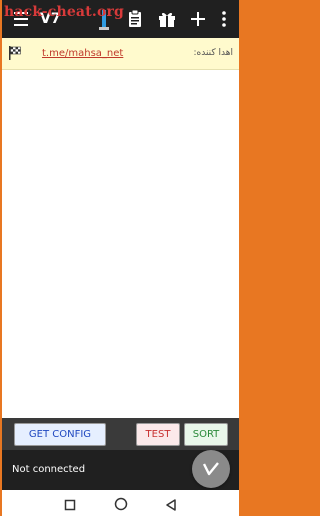 Image resolution: width=320 pixels, height=516 pixels. I want to click on connect-fab, so click(211, 469).